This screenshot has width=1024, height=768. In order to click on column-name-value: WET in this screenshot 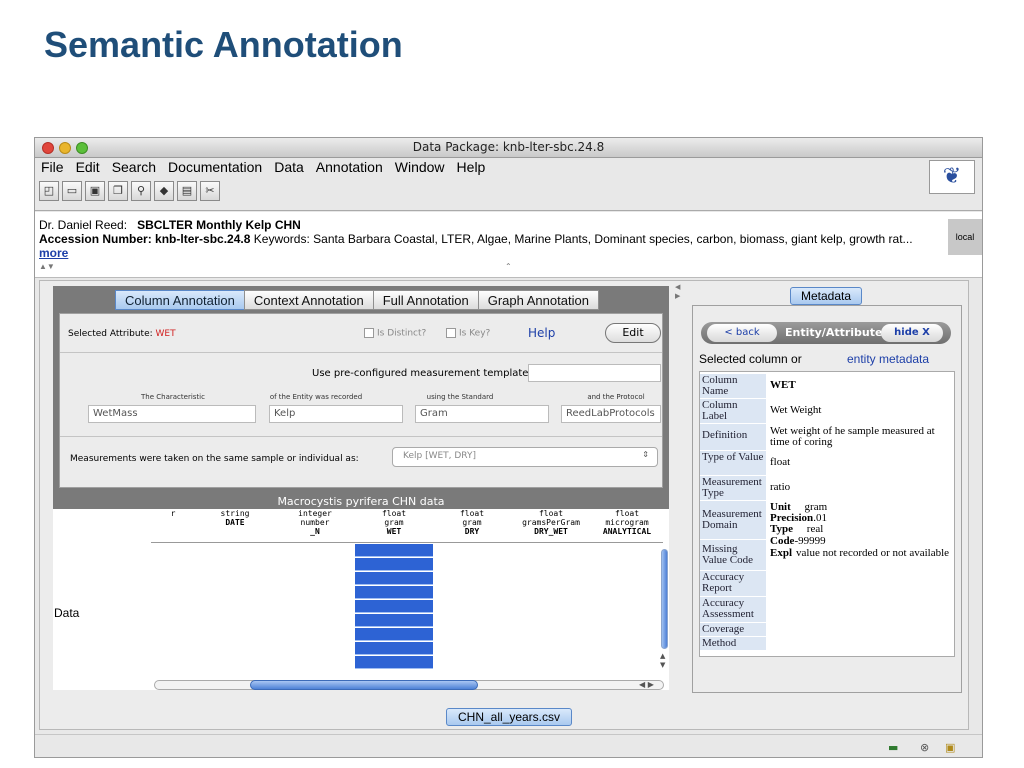, I will do `click(783, 385)`.